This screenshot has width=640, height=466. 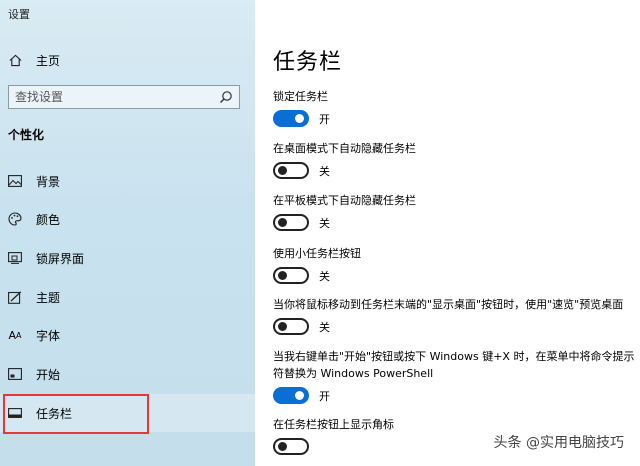 I want to click on sidebar-item-themes: 主题, so click(x=127, y=297).